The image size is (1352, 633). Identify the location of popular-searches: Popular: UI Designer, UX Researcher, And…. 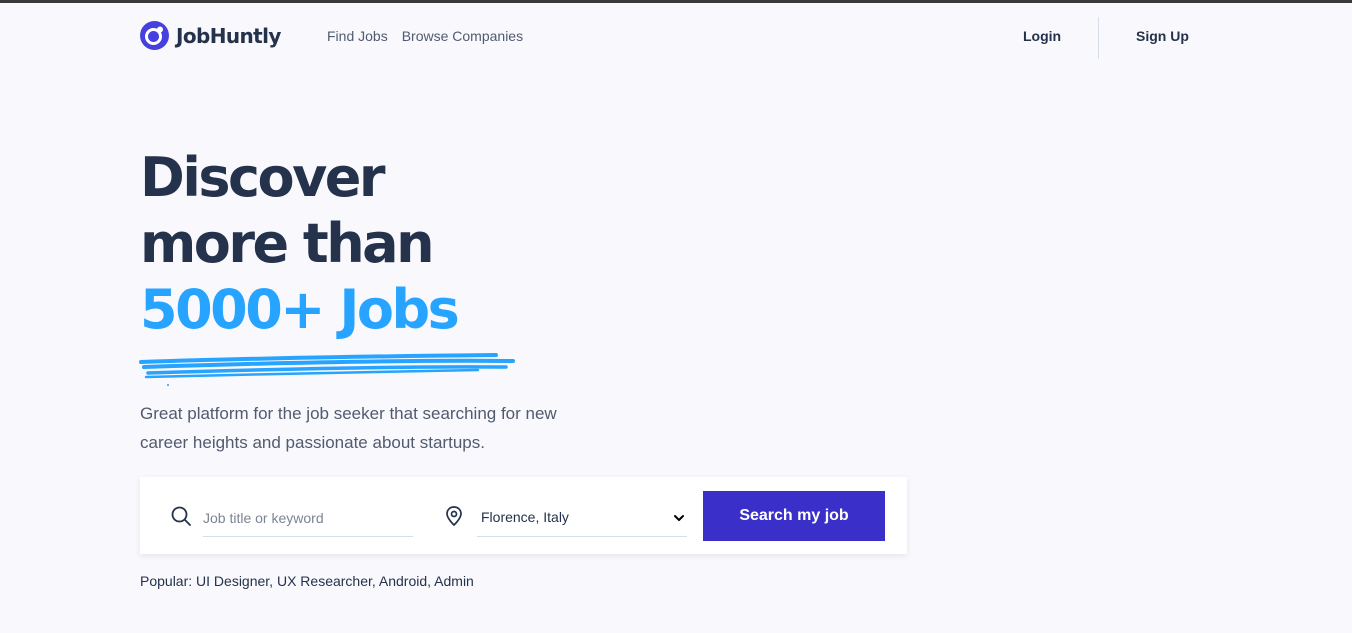
(307, 581).